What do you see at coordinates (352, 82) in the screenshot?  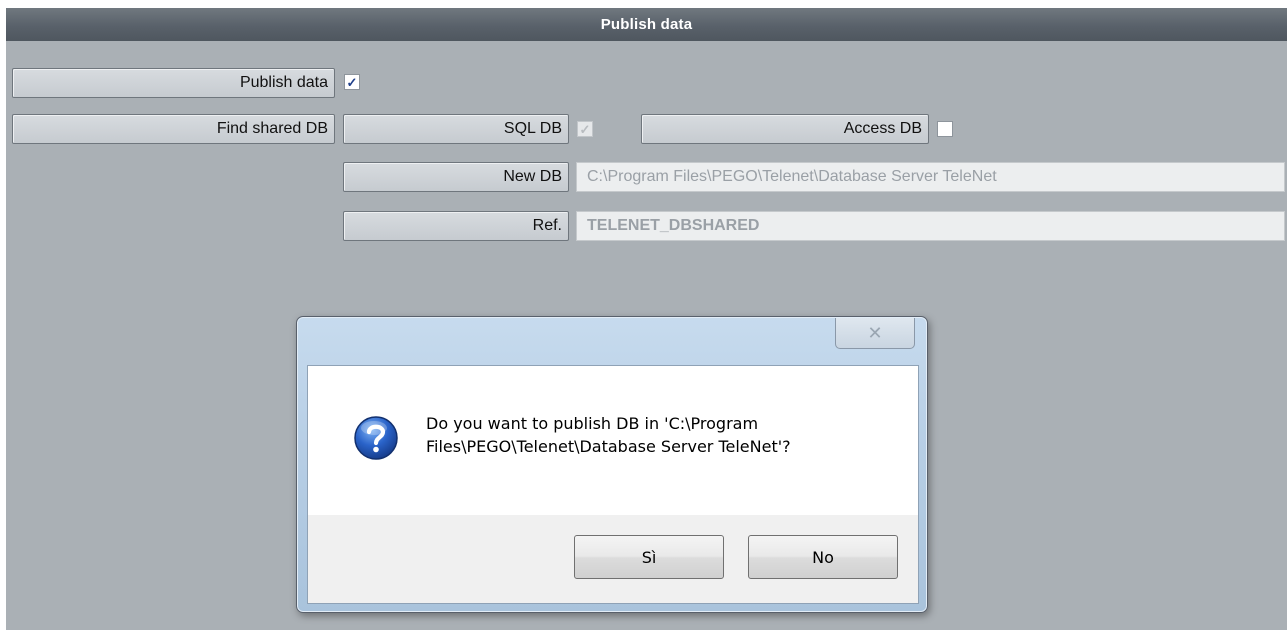 I see `publish-data-checkbox: ✓` at bounding box center [352, 82].